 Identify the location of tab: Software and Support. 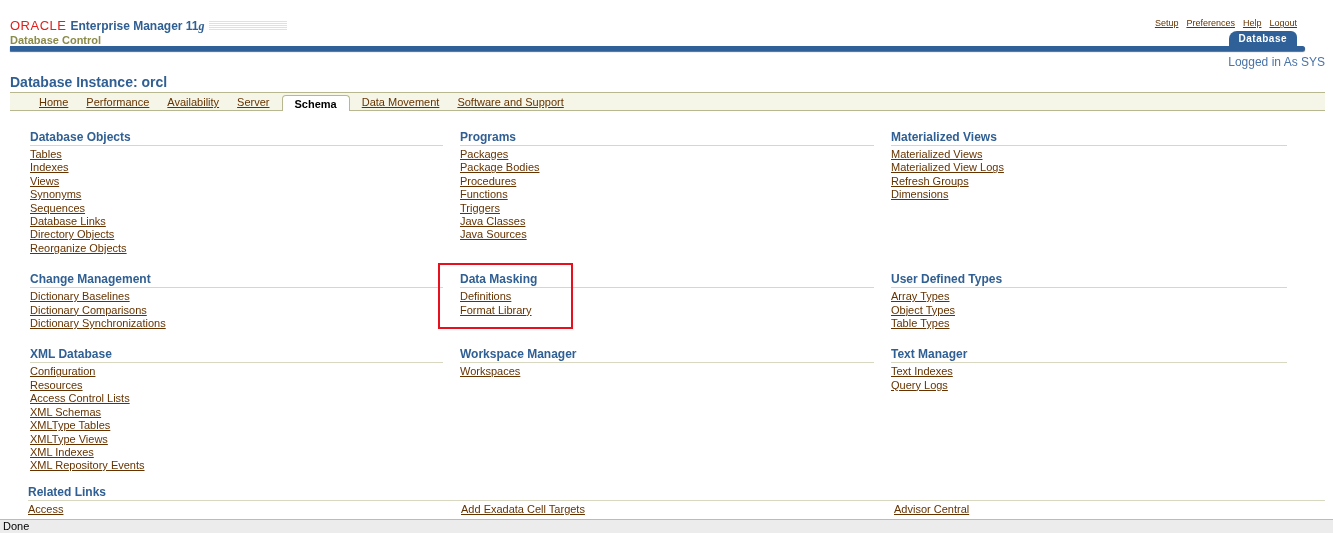
(510, 103).